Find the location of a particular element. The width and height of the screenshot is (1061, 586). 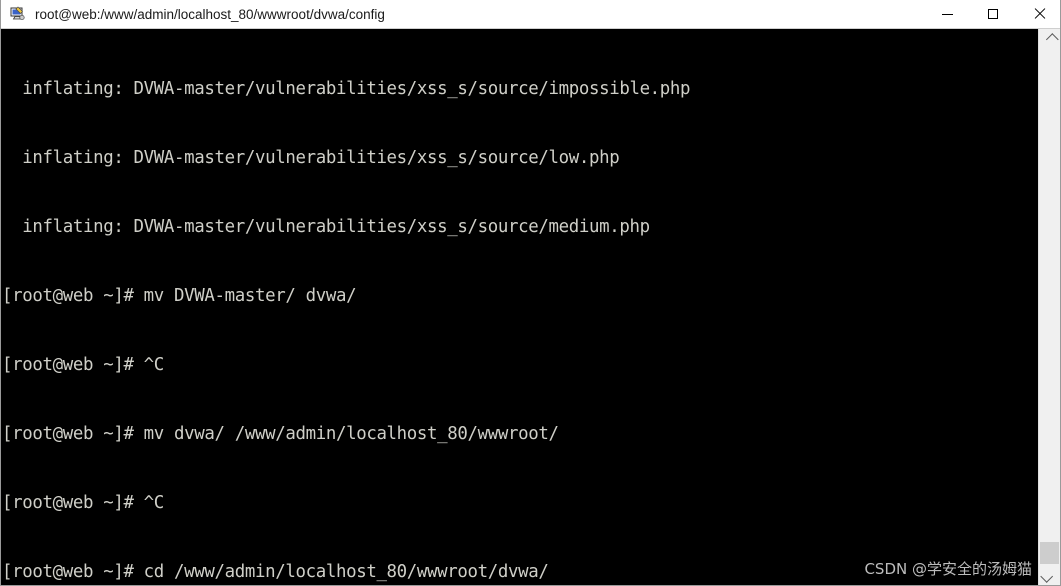

close-button is located at coordinates (1038, 14).